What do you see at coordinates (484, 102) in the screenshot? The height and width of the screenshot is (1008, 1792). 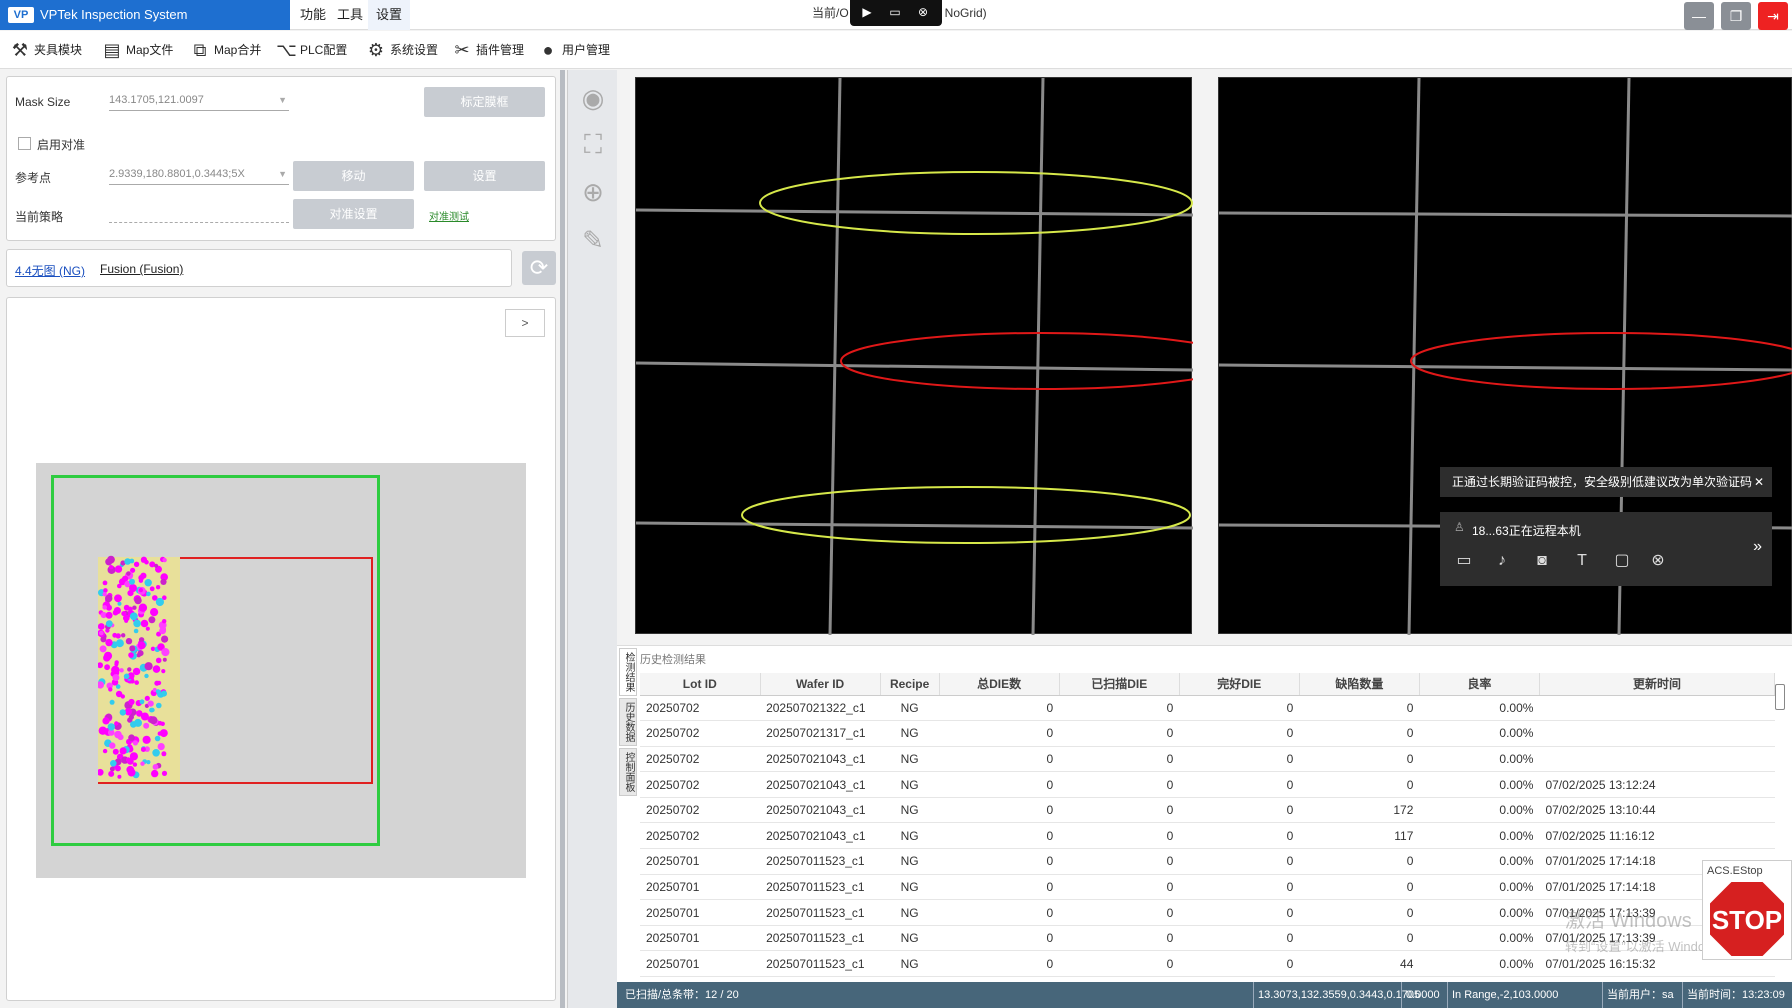 I see `calibrate-frame-button: 标定膜框` at bounding box center [484, 102].